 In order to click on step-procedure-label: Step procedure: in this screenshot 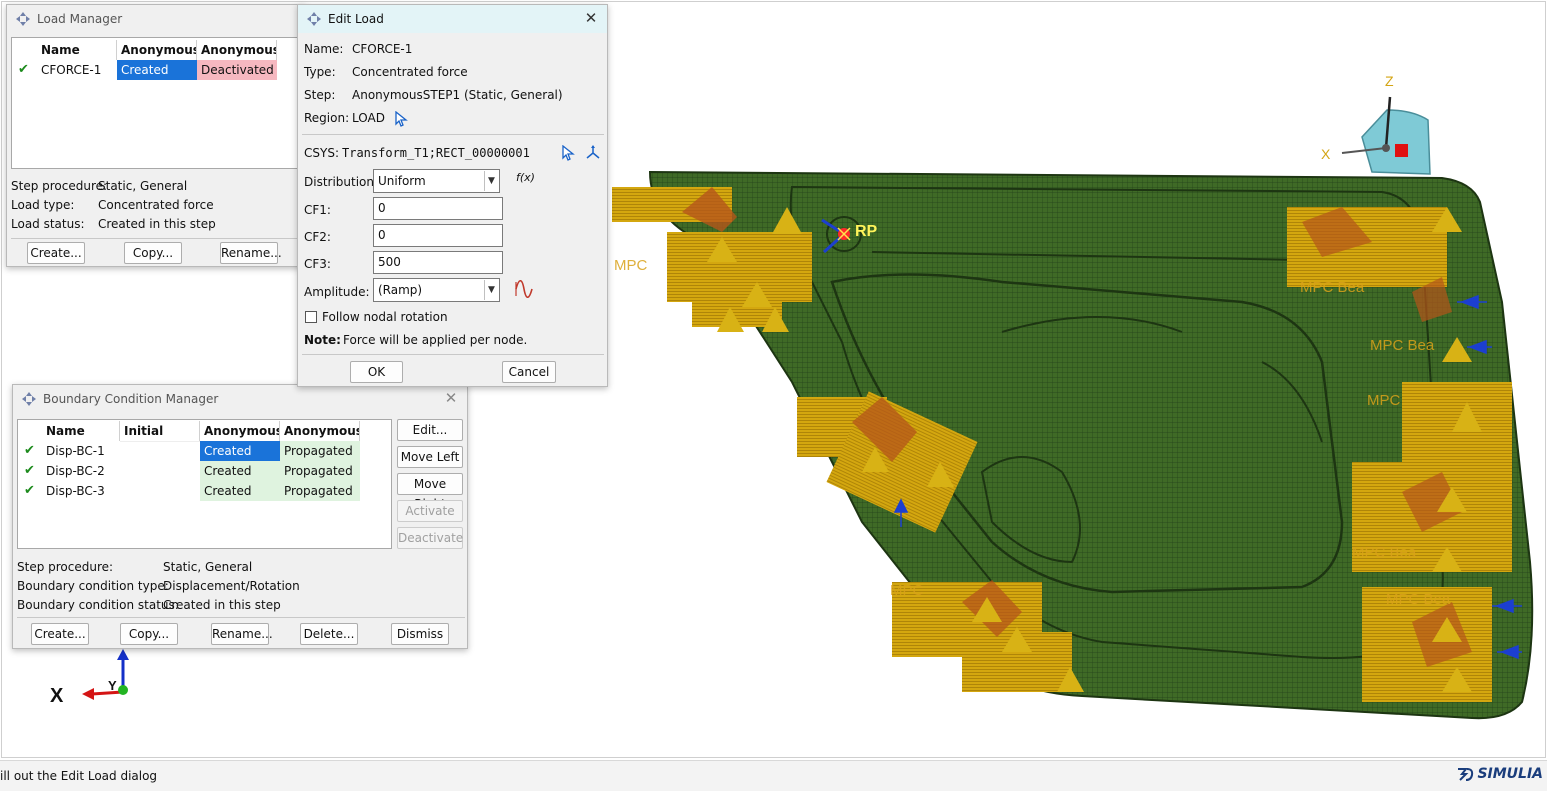, I will do `click(59, 186)`.